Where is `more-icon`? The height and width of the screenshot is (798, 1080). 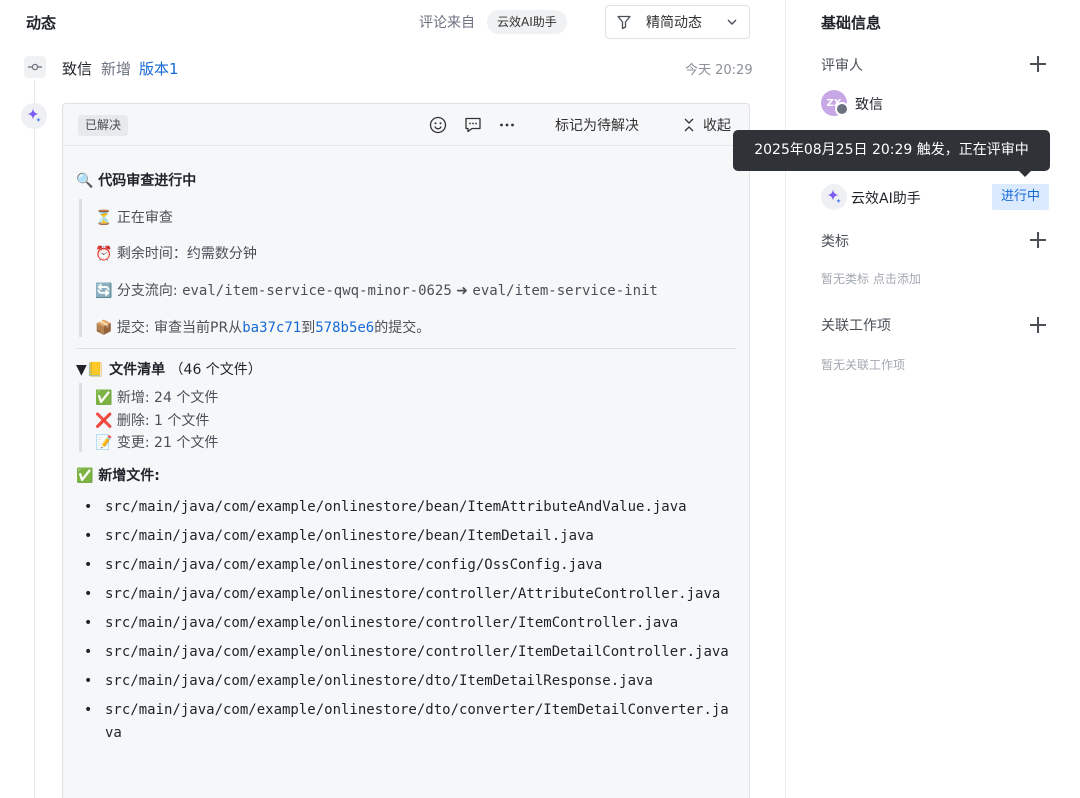 more-icon is located at coordinates (507, 125).